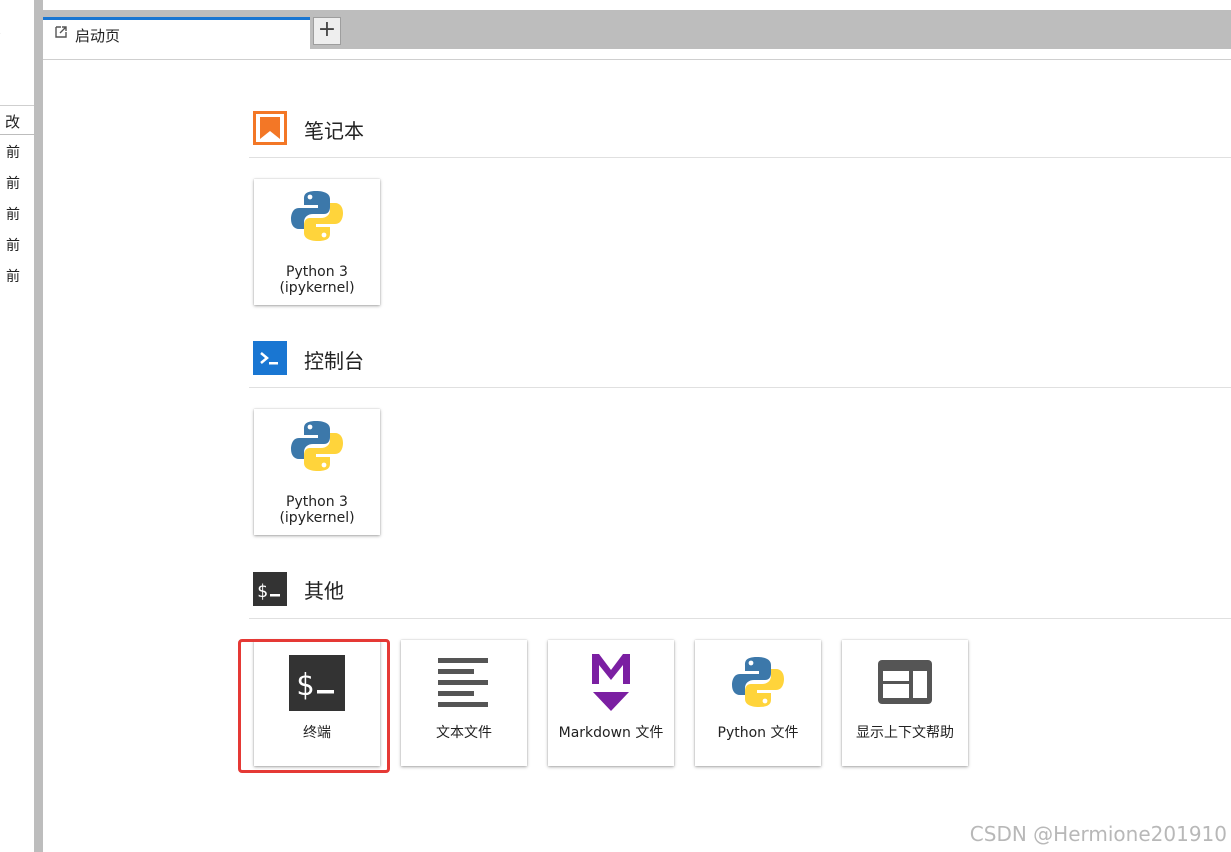  I want to click on notebook-section-title: 笔记本, so click(334, 131).